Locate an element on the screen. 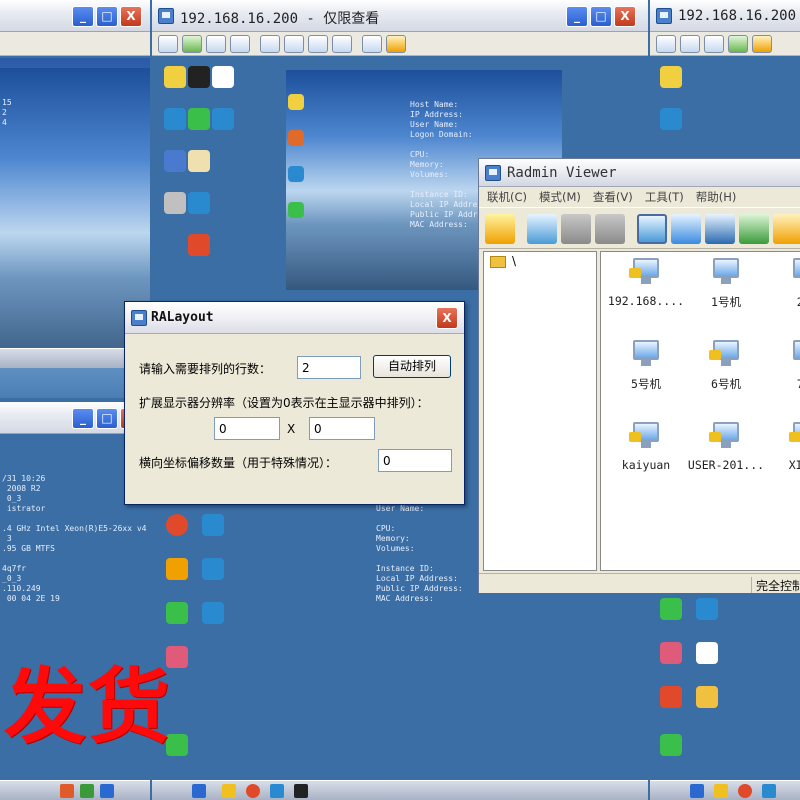 The image size is (800, 800). connection-item: 6号机 is located at coordinates (726, 375).